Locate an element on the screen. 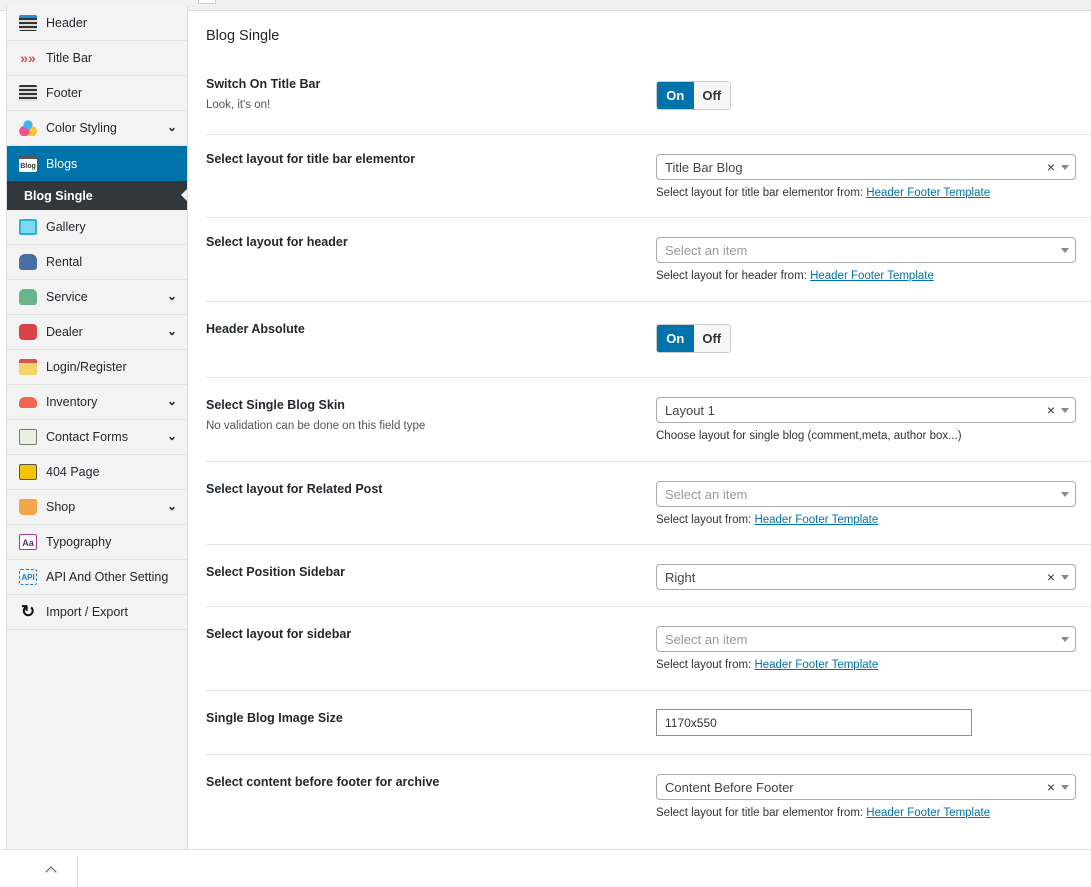  screen-options-box is located at coordinates (207, 2).